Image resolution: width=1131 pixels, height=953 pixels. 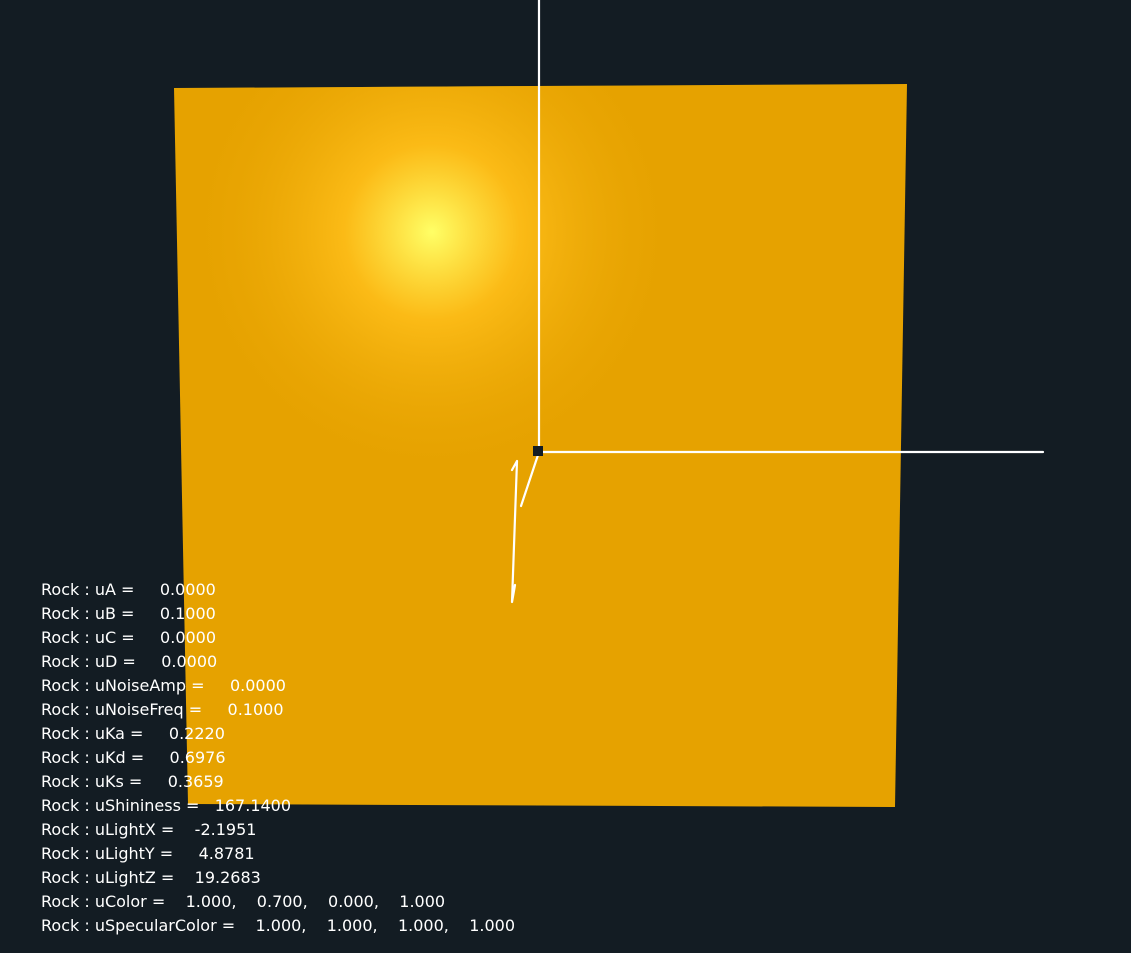 I want to click on param-label: Rock : uLightX =, so click(x=110, y=829).